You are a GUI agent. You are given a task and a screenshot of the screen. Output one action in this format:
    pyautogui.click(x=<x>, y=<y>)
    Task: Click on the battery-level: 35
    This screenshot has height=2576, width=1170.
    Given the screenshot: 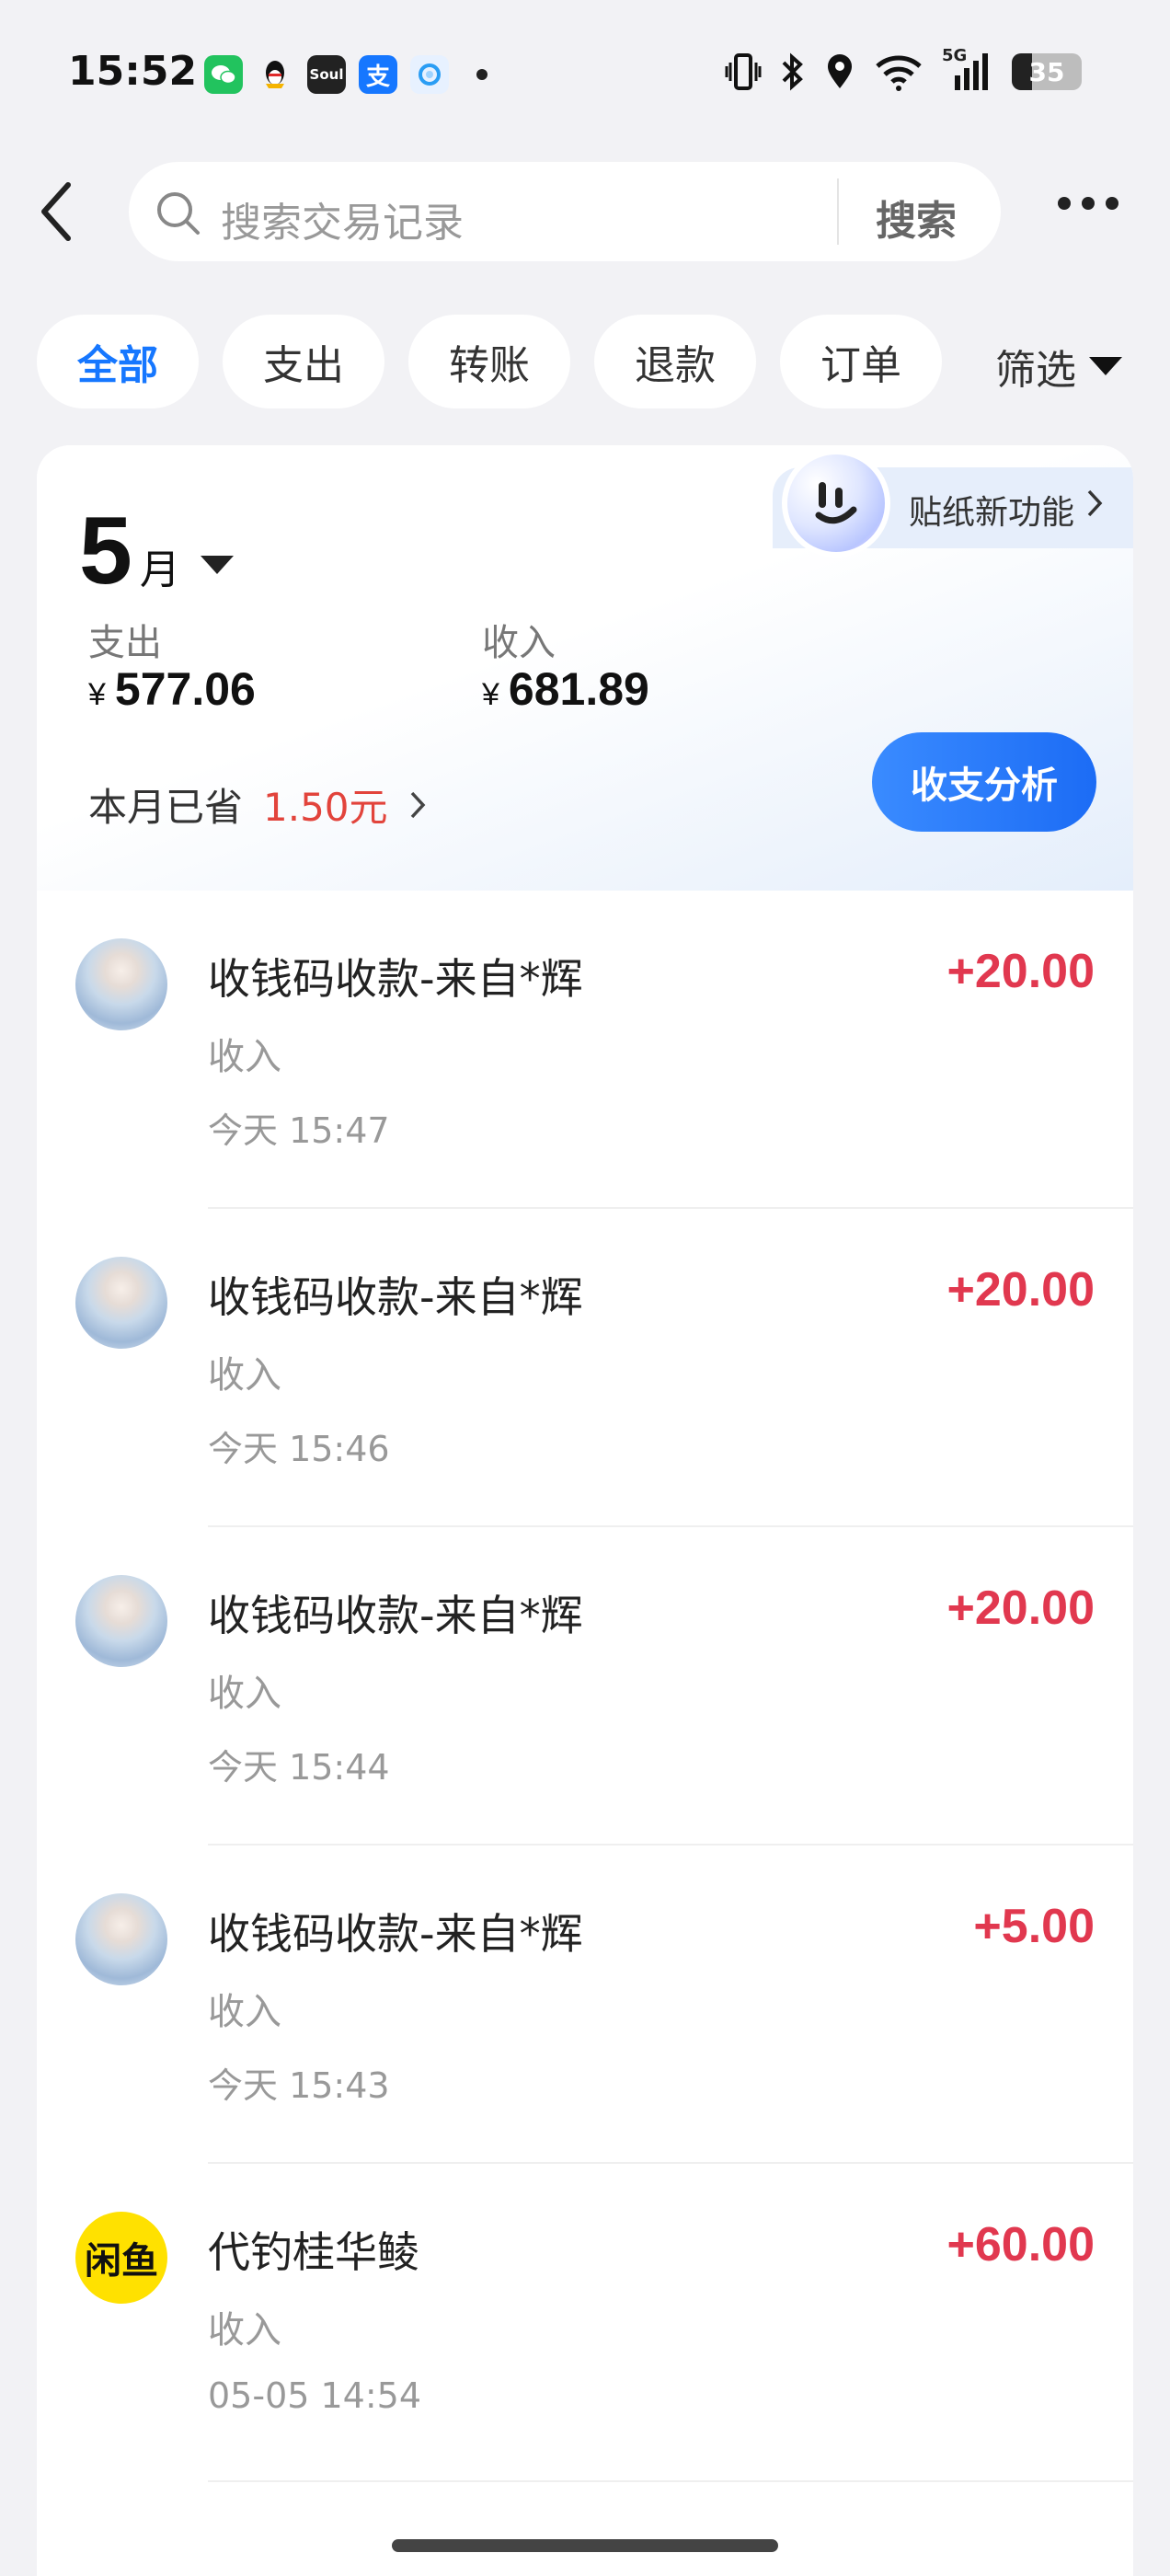 What is the action you would take?
    pyautogui.click(x=1046, y=71)
    